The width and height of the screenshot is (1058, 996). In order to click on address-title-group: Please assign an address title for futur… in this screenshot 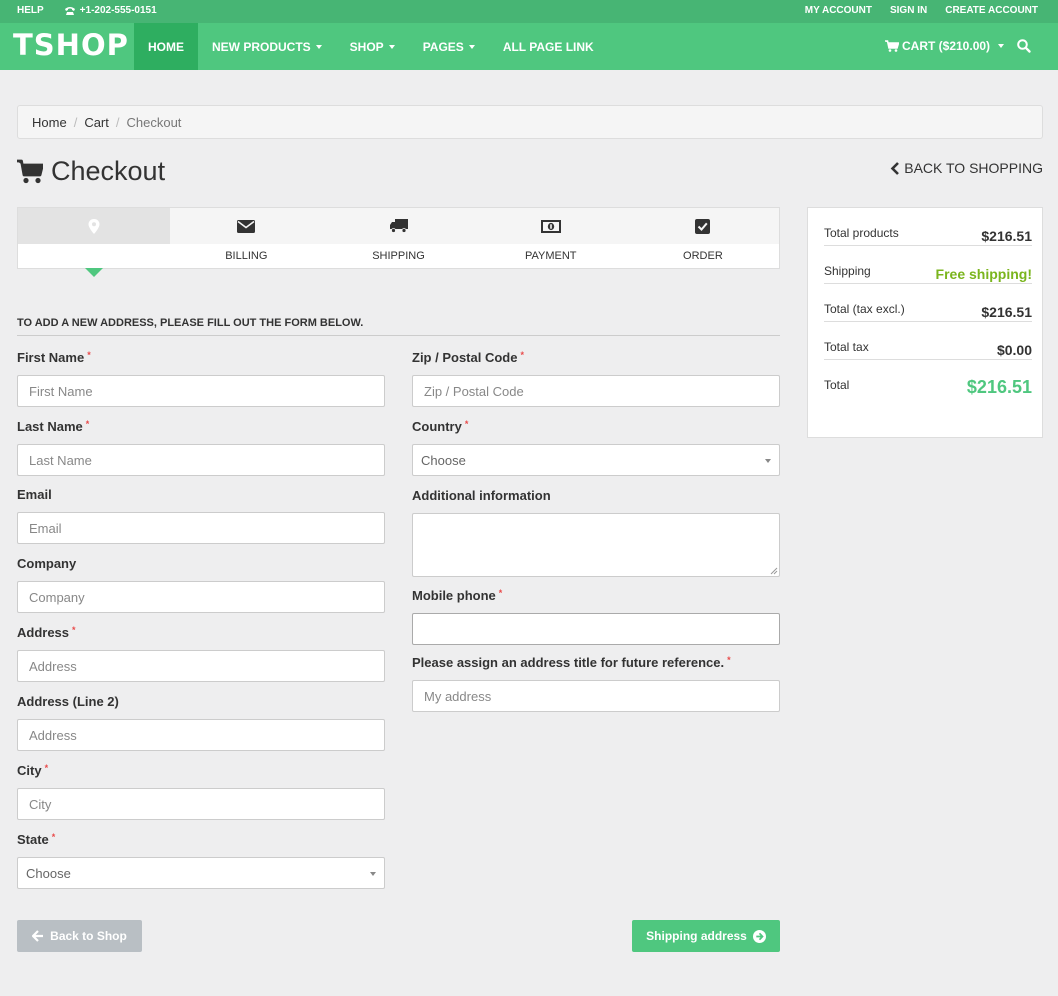, I will do `click(596, 683)`.